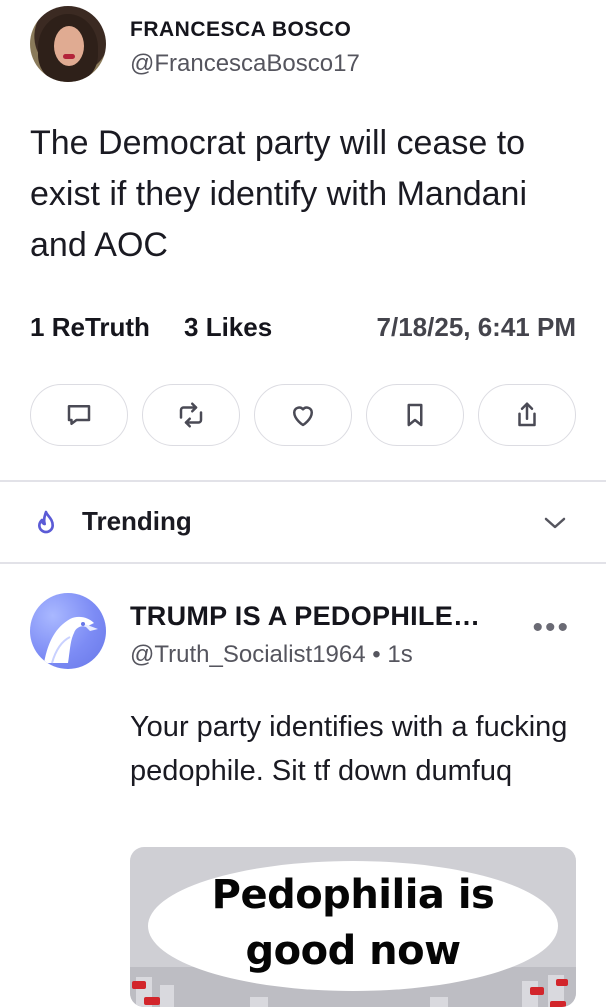 This screenshot has height=1007, width=606. I want to click on feed-item-author-handle: @Truth_Socialist1964, so click(248, 654).